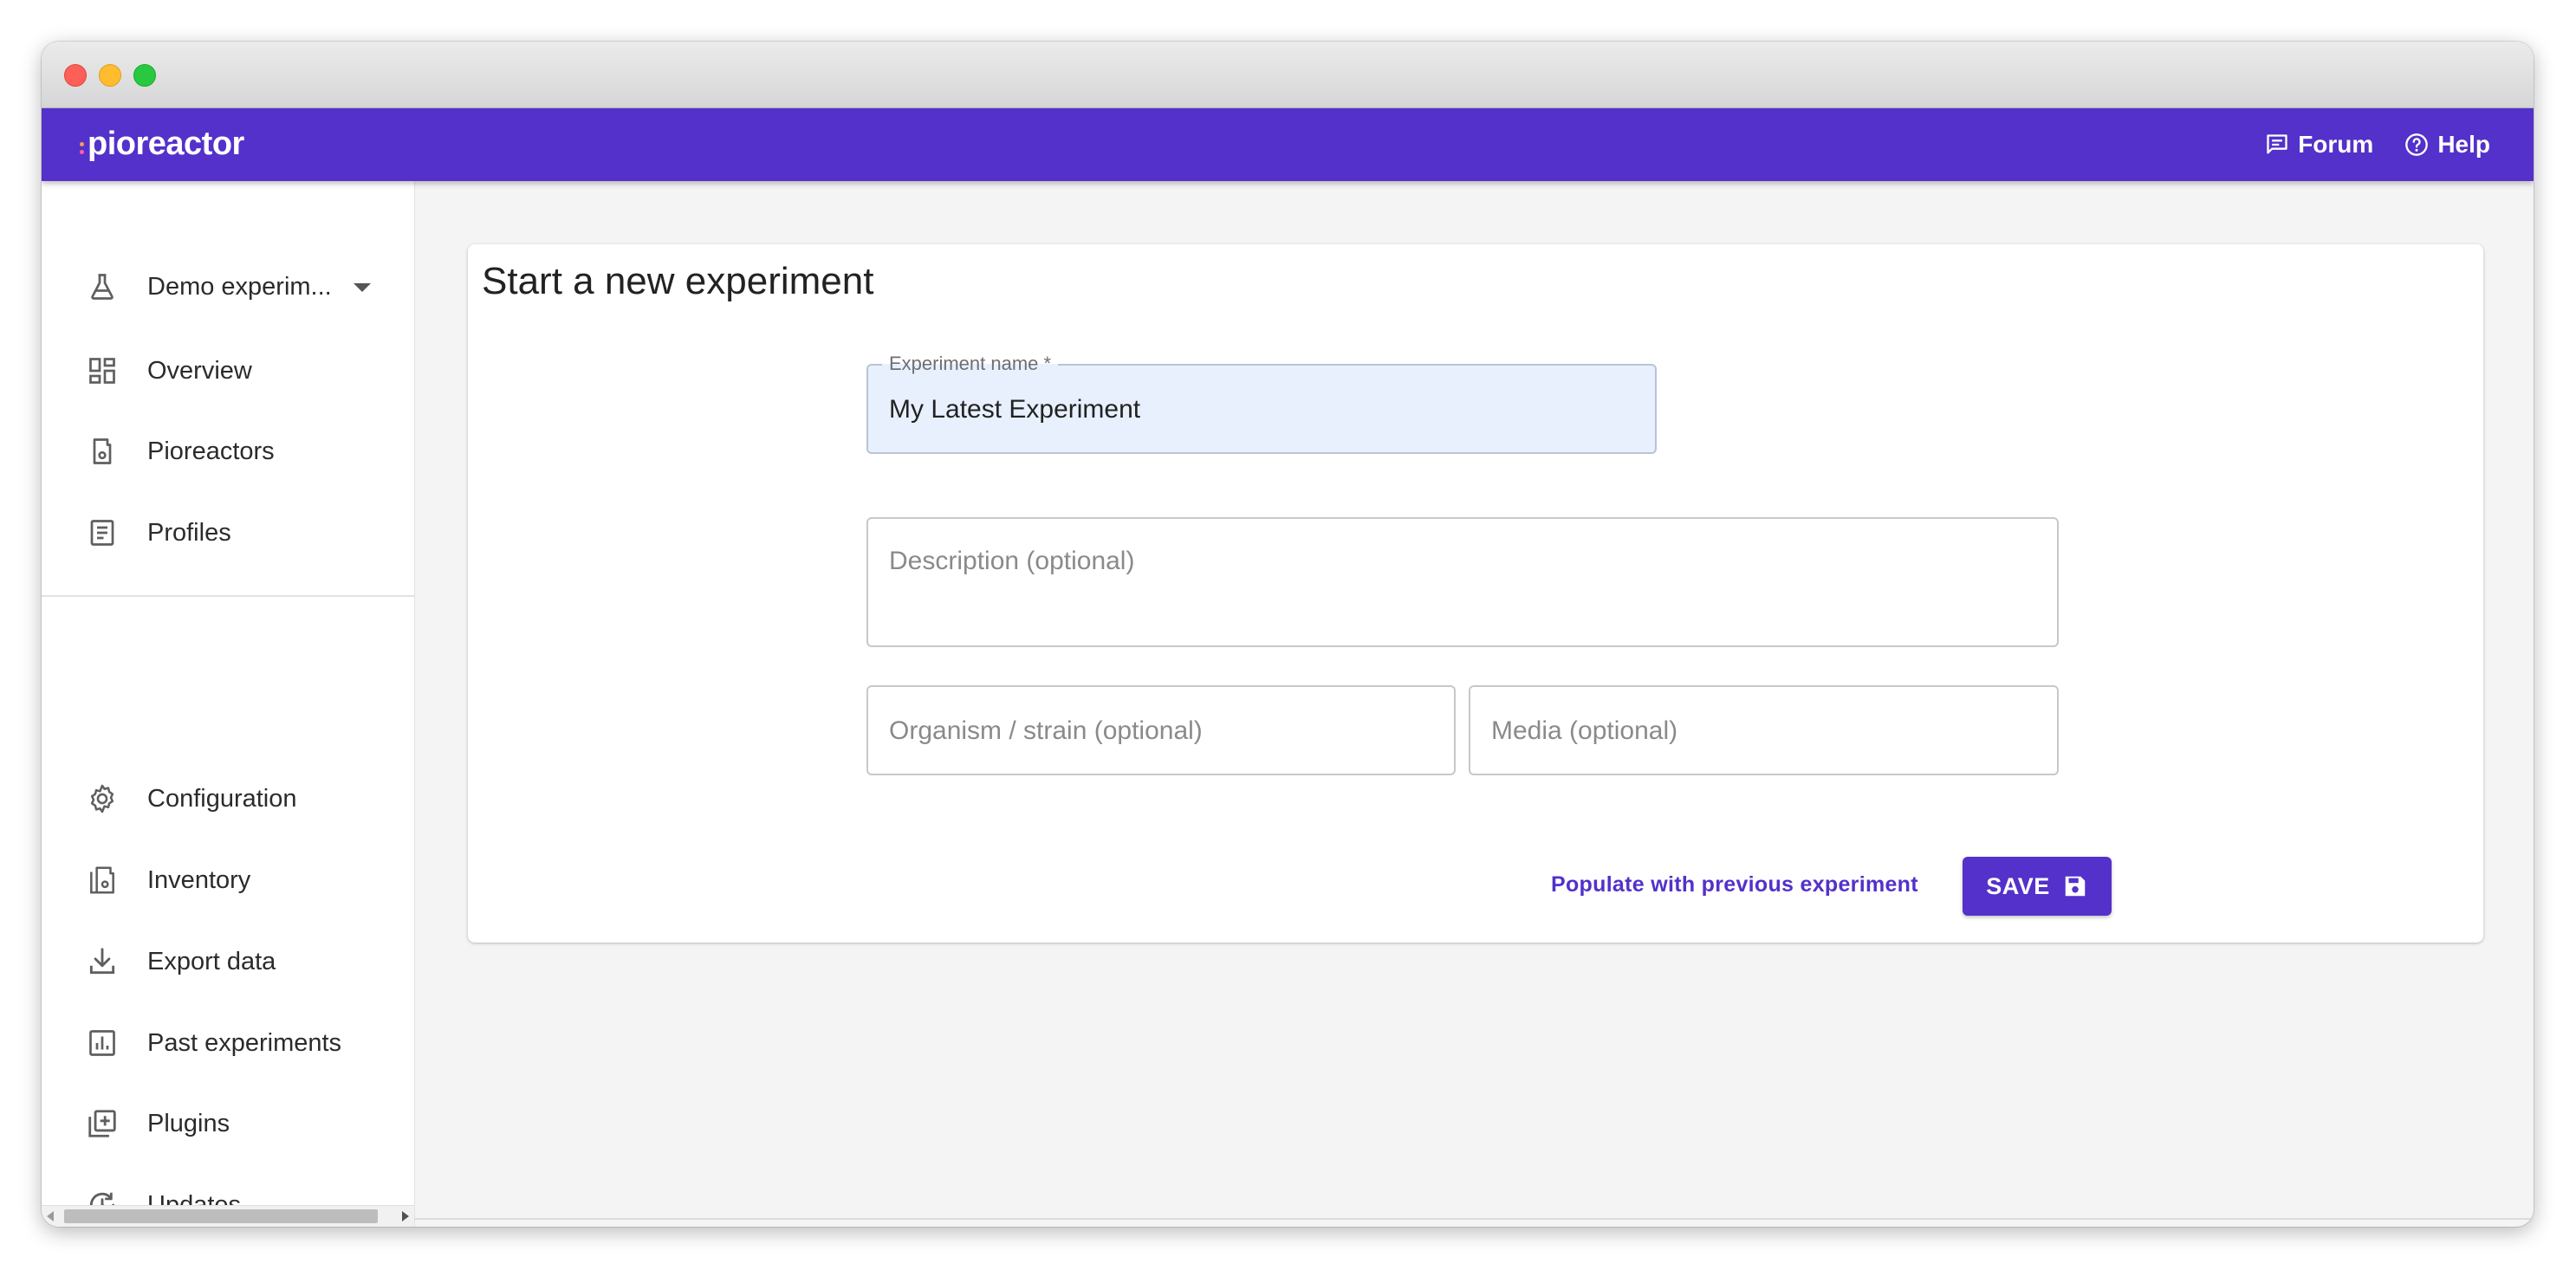 The height and width of the screenshot is (1270, 2576). Describe the element at coordinates (103, 286) in the screenshot. I see `flask-icon` at that location.